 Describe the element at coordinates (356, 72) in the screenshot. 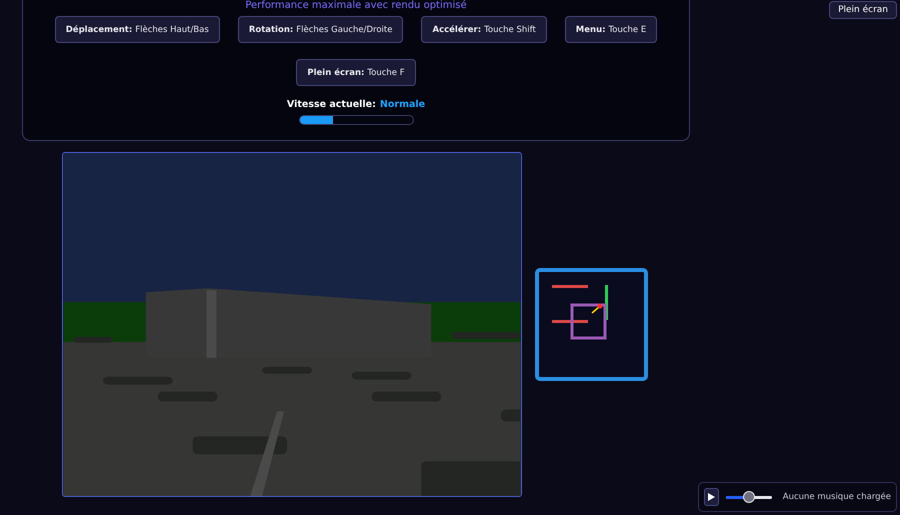

I see `control-hint: Plein écran: Touche F` at that location.